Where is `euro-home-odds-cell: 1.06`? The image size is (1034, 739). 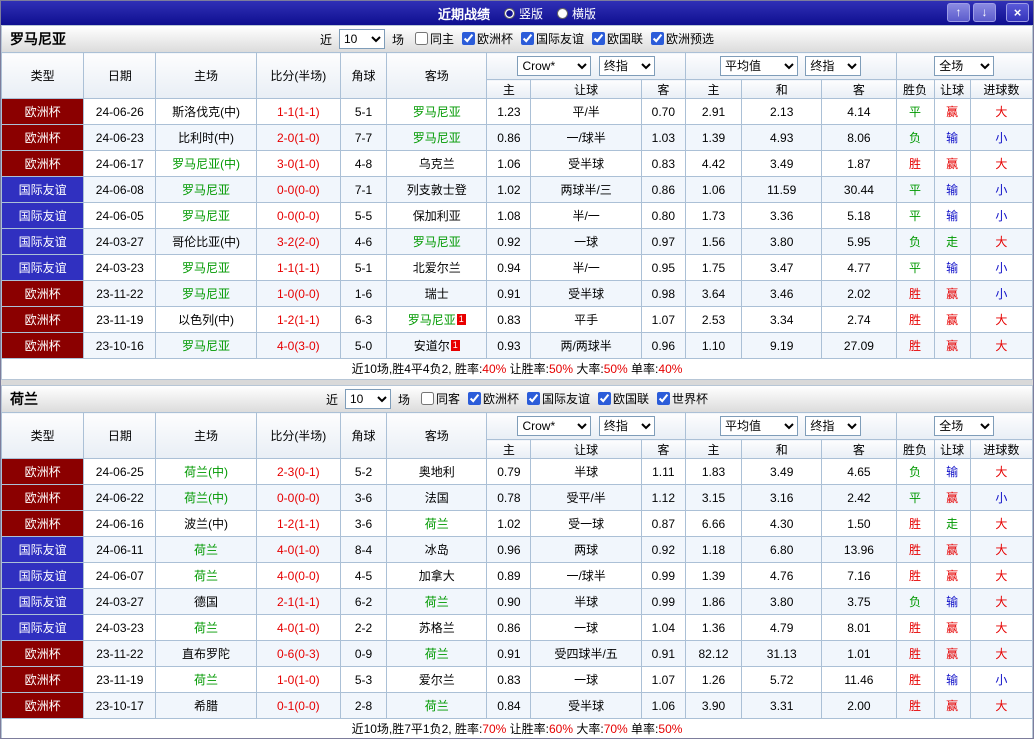 euro-home-odds-cell: 1.06 is located at coordinates (713, 189).